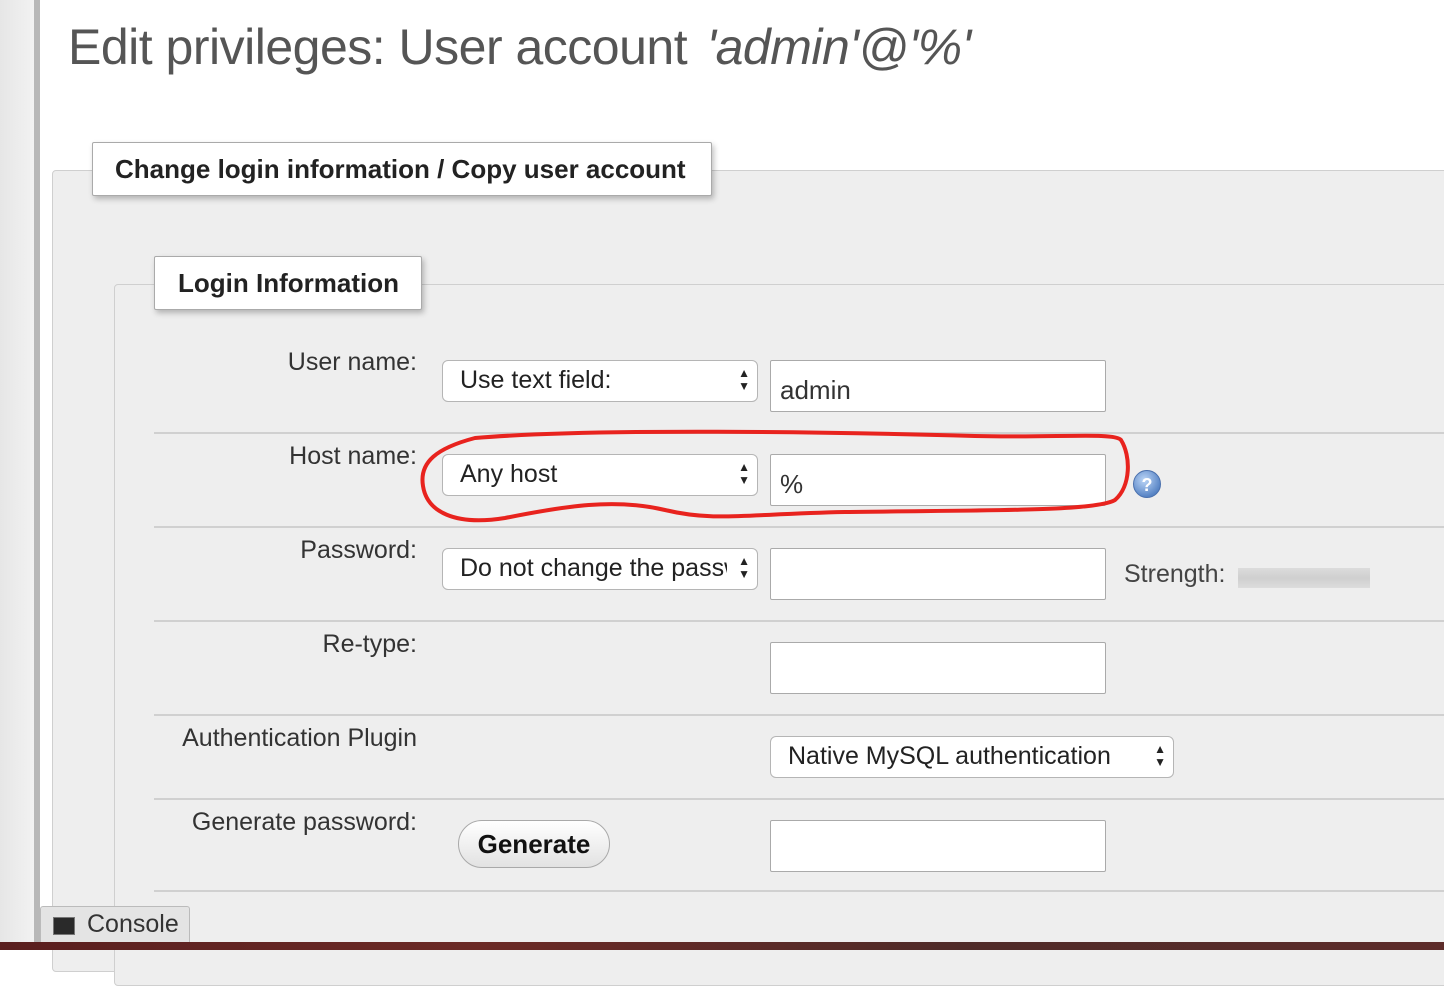 Image resolution: width=1444 pixels, height=986 pixels. What do you see at coordinates (536, 380) in the screenshot?
I see `username-type-select-value: Use text field:` at bounding box center [536, 380].